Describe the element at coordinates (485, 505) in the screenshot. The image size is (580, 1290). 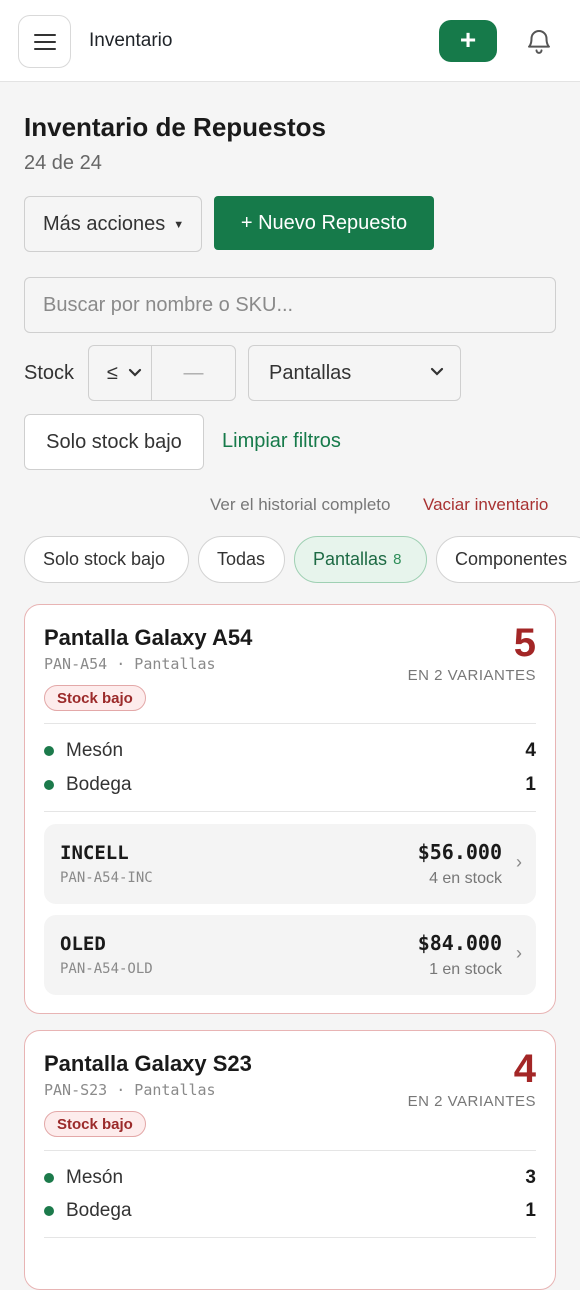
I see `empty-inventory-link: Vaciar inventario` at that location.